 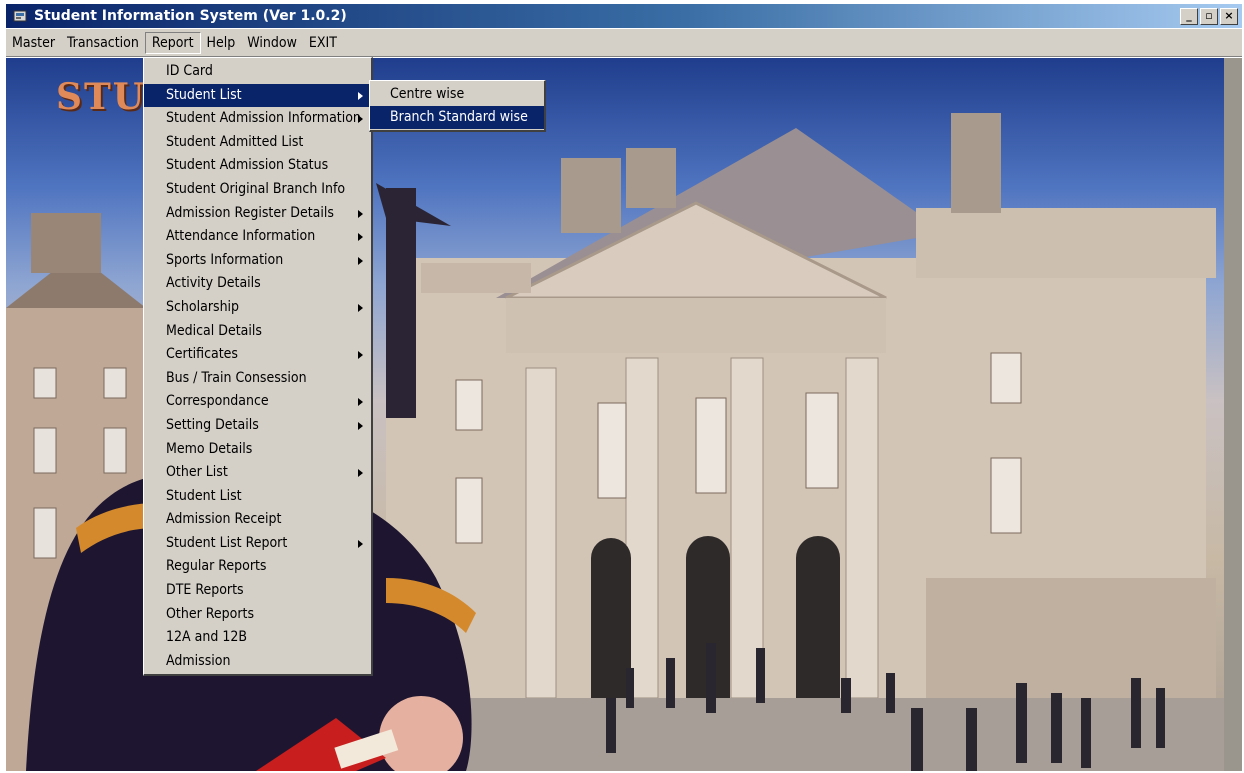 I want to click on menu-student-admission-status: Student Admission Status, so click(x=257, y=166).